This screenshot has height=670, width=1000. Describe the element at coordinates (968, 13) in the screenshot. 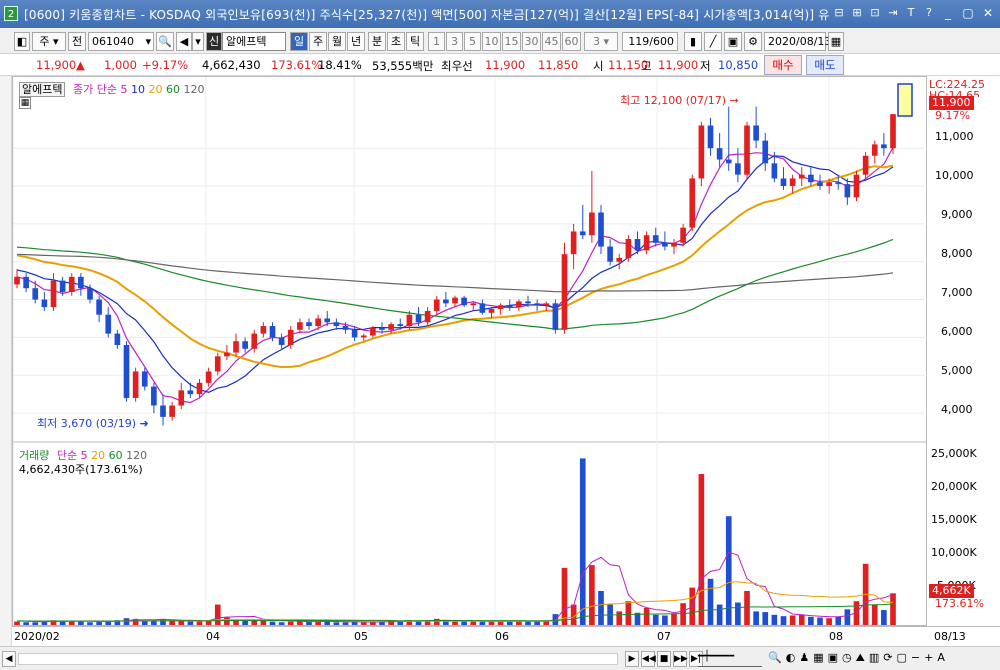

I see `maximize-button: ▢` at that location.